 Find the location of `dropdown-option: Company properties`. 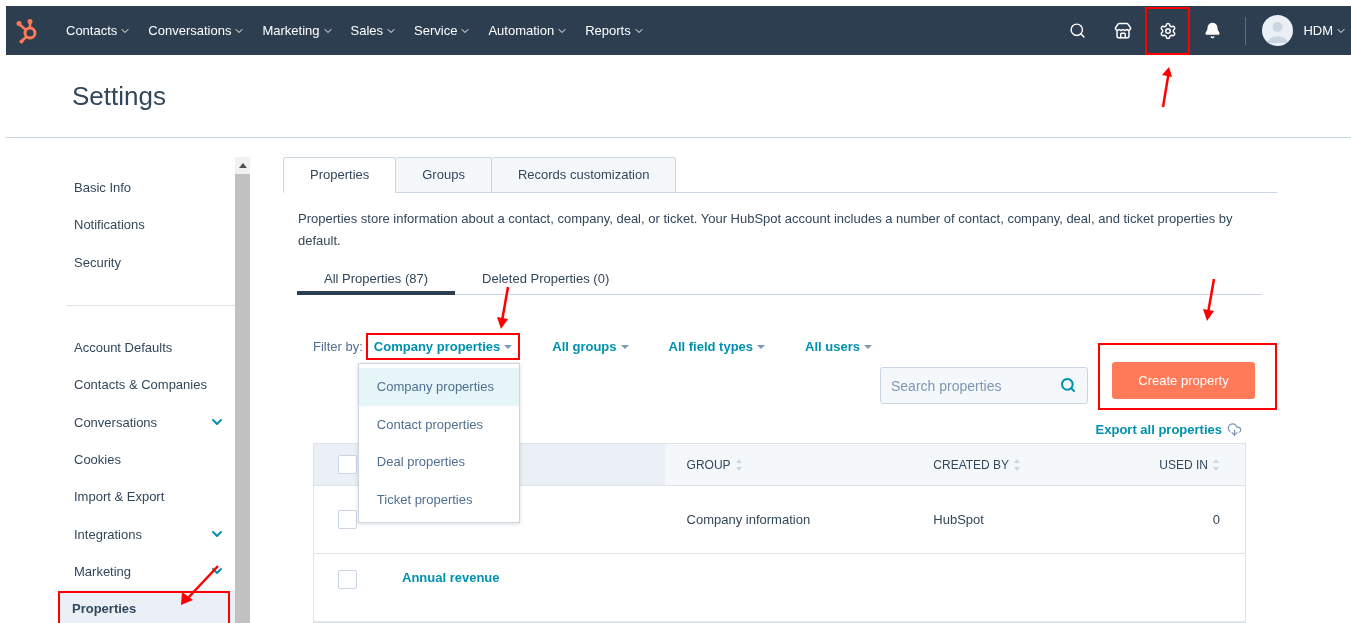

dropdown-option: Company properties is located at coordinates (438, 387).